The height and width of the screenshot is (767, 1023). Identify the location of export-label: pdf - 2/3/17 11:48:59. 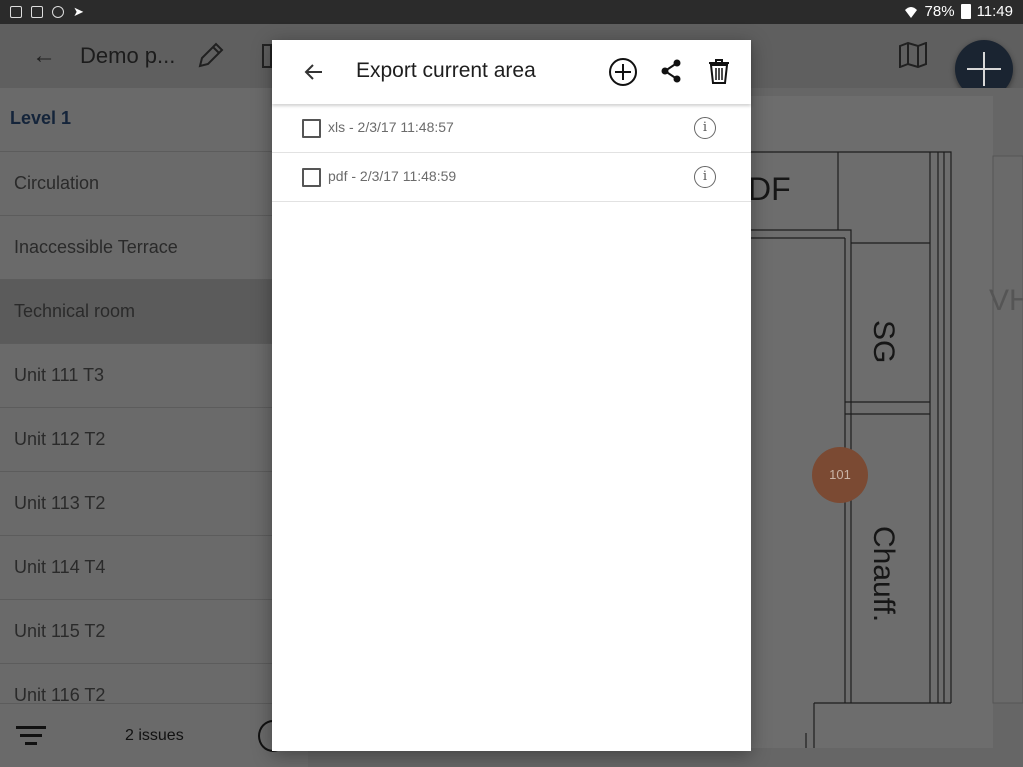
(392, 176).